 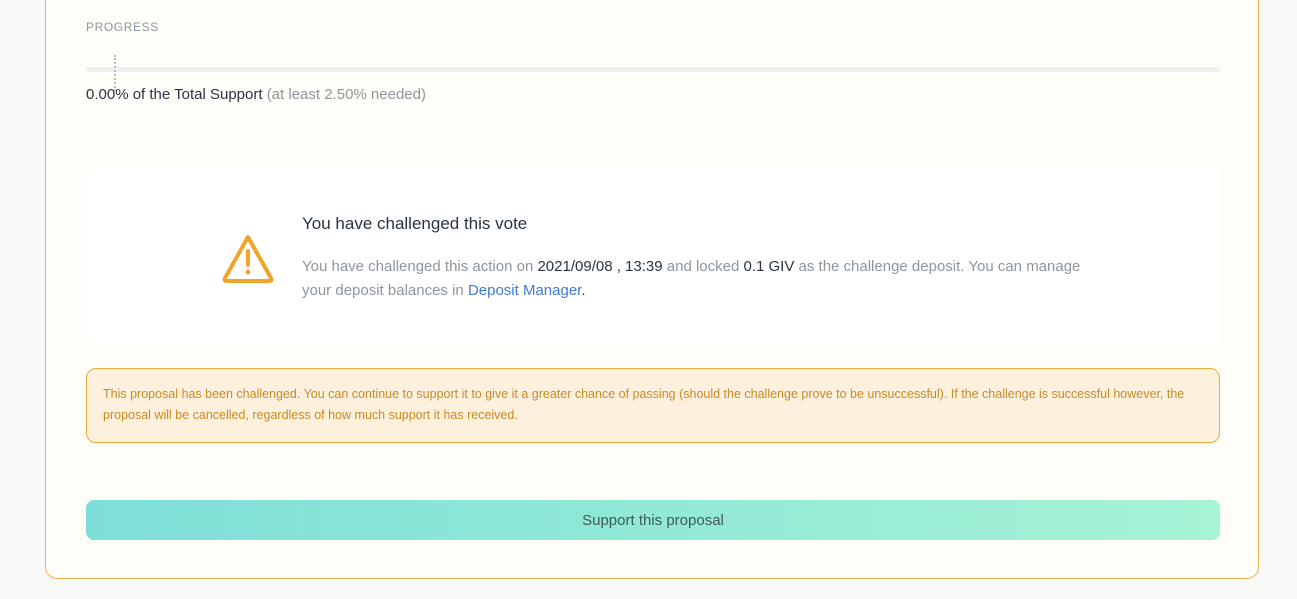 What do you see at coordinates (653, 520) in the screenshot?
I see `support-proposal-button: Support this proposal` at bounding box center [653, 520].